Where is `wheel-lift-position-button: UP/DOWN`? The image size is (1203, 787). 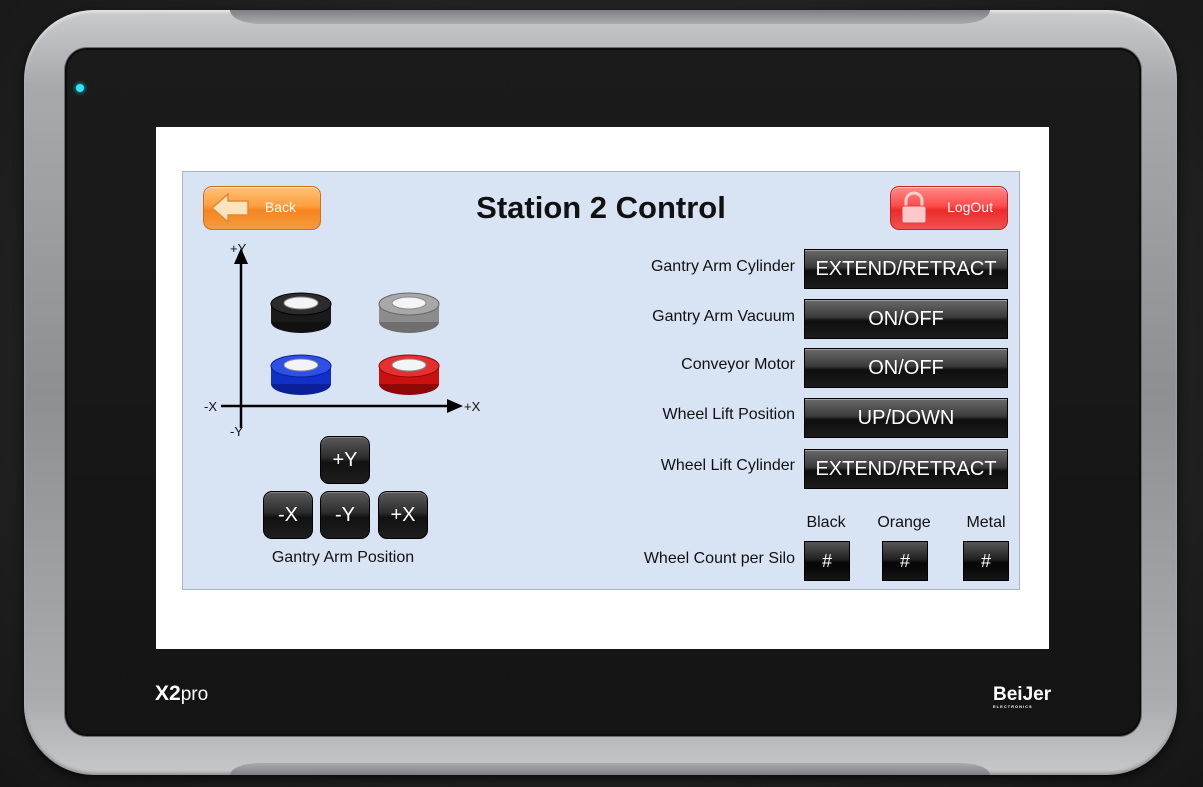 wheel-lift-position-button: UP/DOWN is located at coordinates (906, 418).